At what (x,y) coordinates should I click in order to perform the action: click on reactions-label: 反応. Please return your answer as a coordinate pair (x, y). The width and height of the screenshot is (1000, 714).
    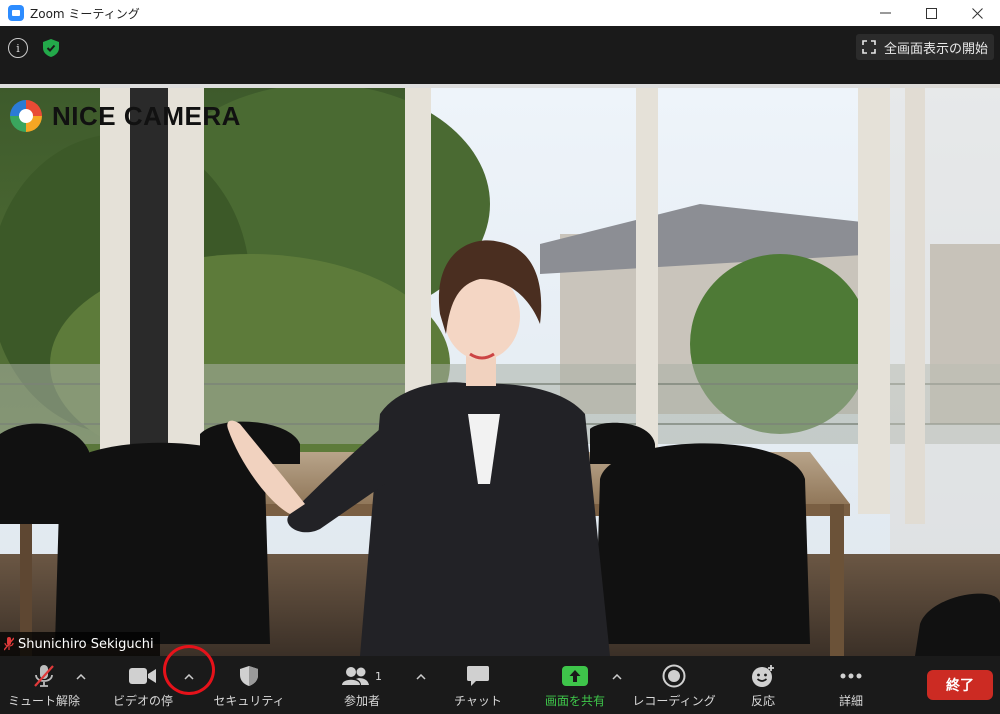
    Looking at the image, I should click on (762, 701).